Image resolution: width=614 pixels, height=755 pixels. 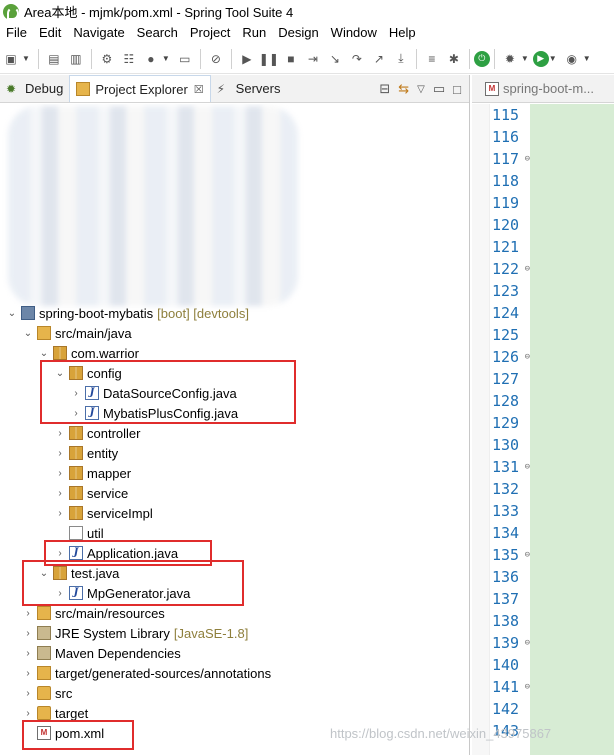 I want to click on build-icon: ⚙, so click(x=107, y=59).